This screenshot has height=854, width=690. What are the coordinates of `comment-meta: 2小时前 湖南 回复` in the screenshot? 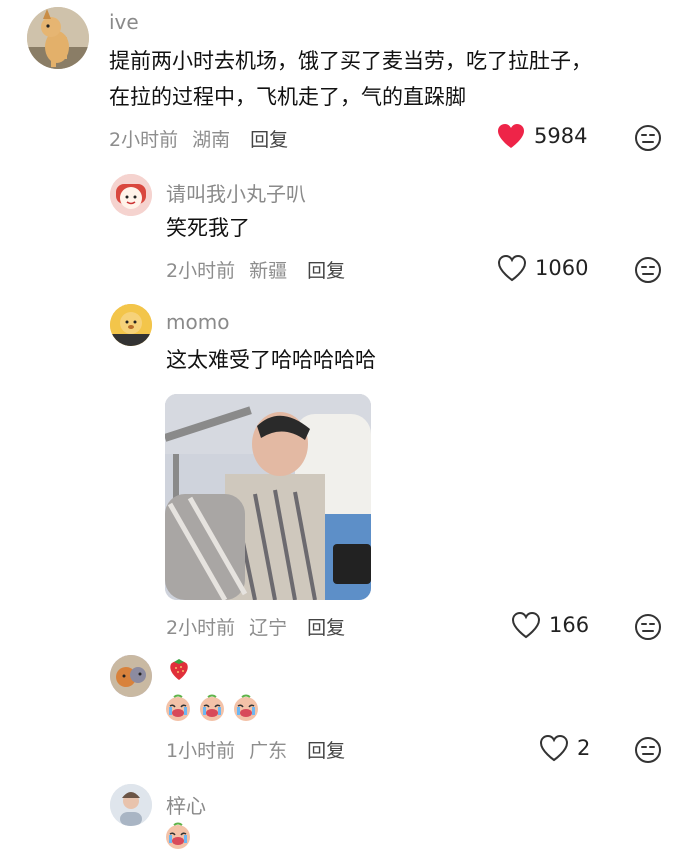 It's located at (198, 138).